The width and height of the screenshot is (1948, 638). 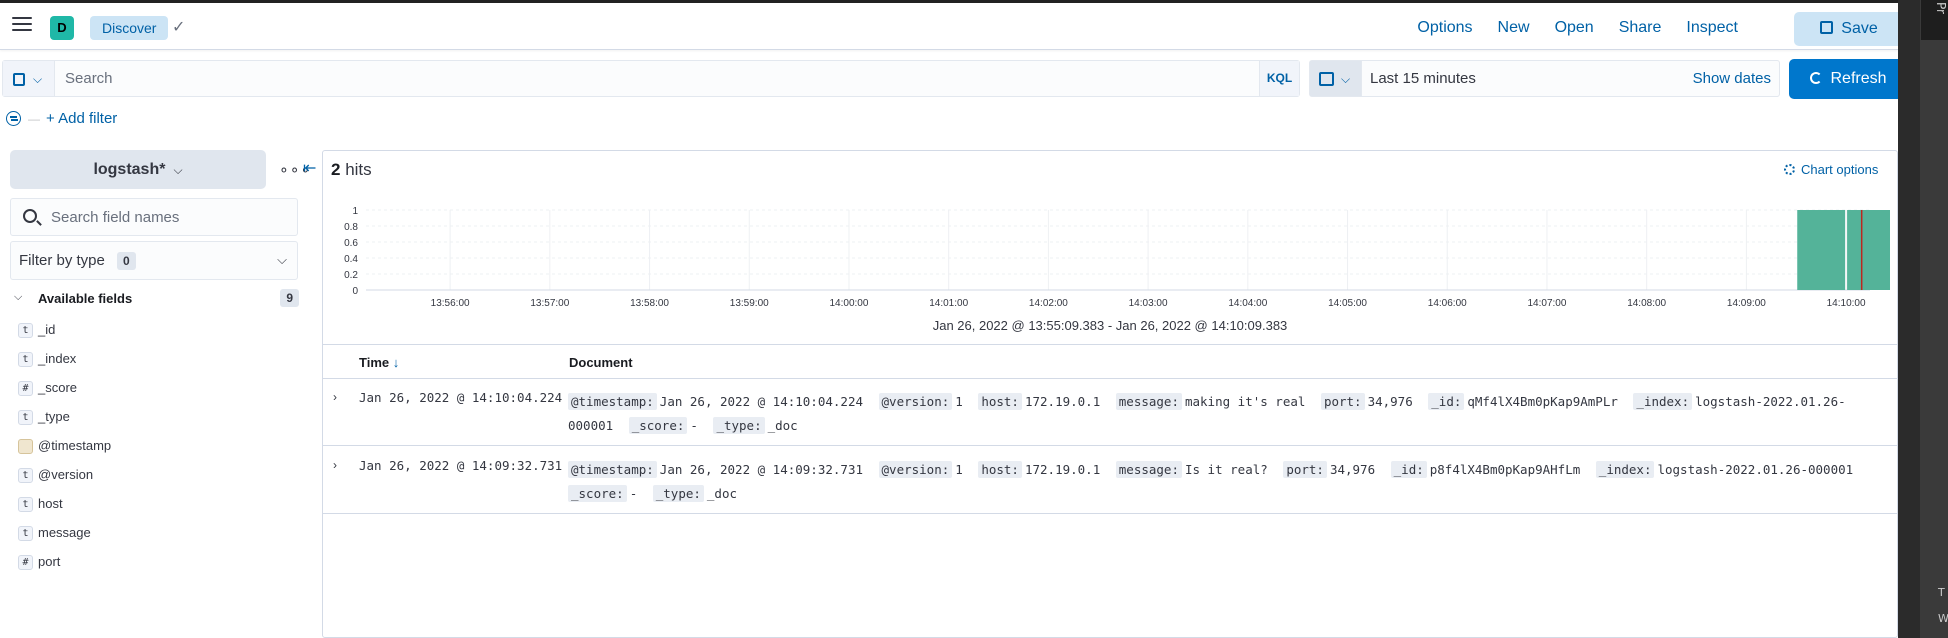 What do you see at coordinates (358, 169) in the screenshot?
I see `hits-label: hits` at bounding box center [358, 169].